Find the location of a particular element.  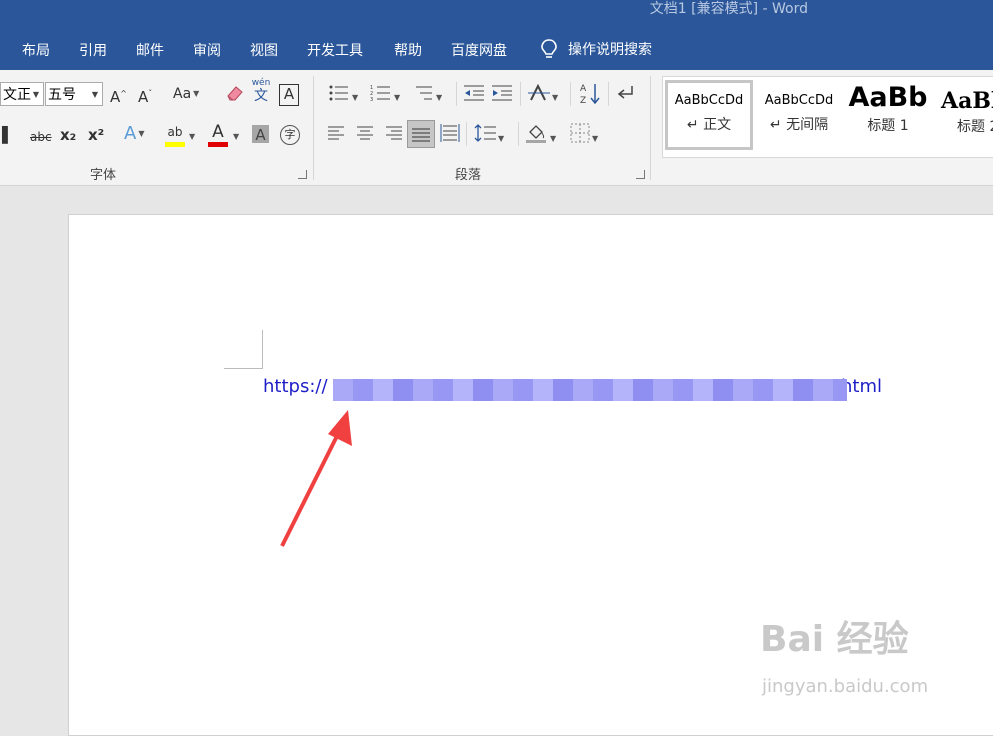

tab-help: 帮助 is located at coordinates (408, 50).